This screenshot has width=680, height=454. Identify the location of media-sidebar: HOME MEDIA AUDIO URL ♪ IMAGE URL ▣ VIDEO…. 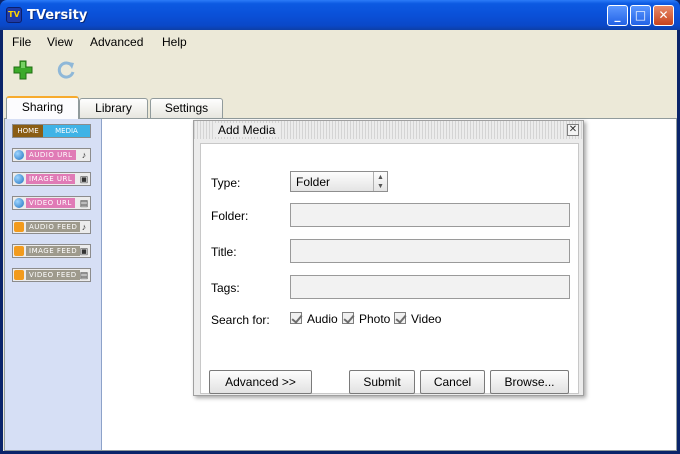
(53, 284).